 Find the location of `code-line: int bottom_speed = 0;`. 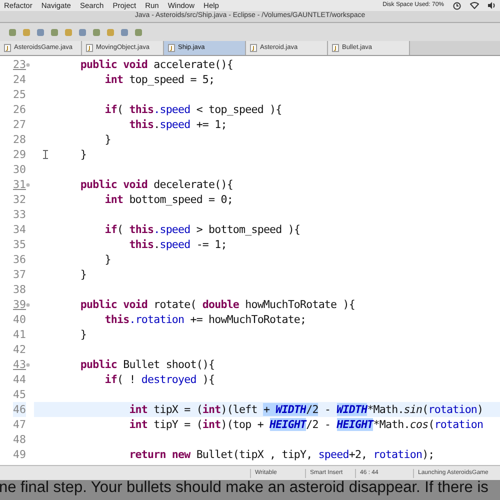

code-line: int bottom_speed = 0; is located at coordinates (168, 199).